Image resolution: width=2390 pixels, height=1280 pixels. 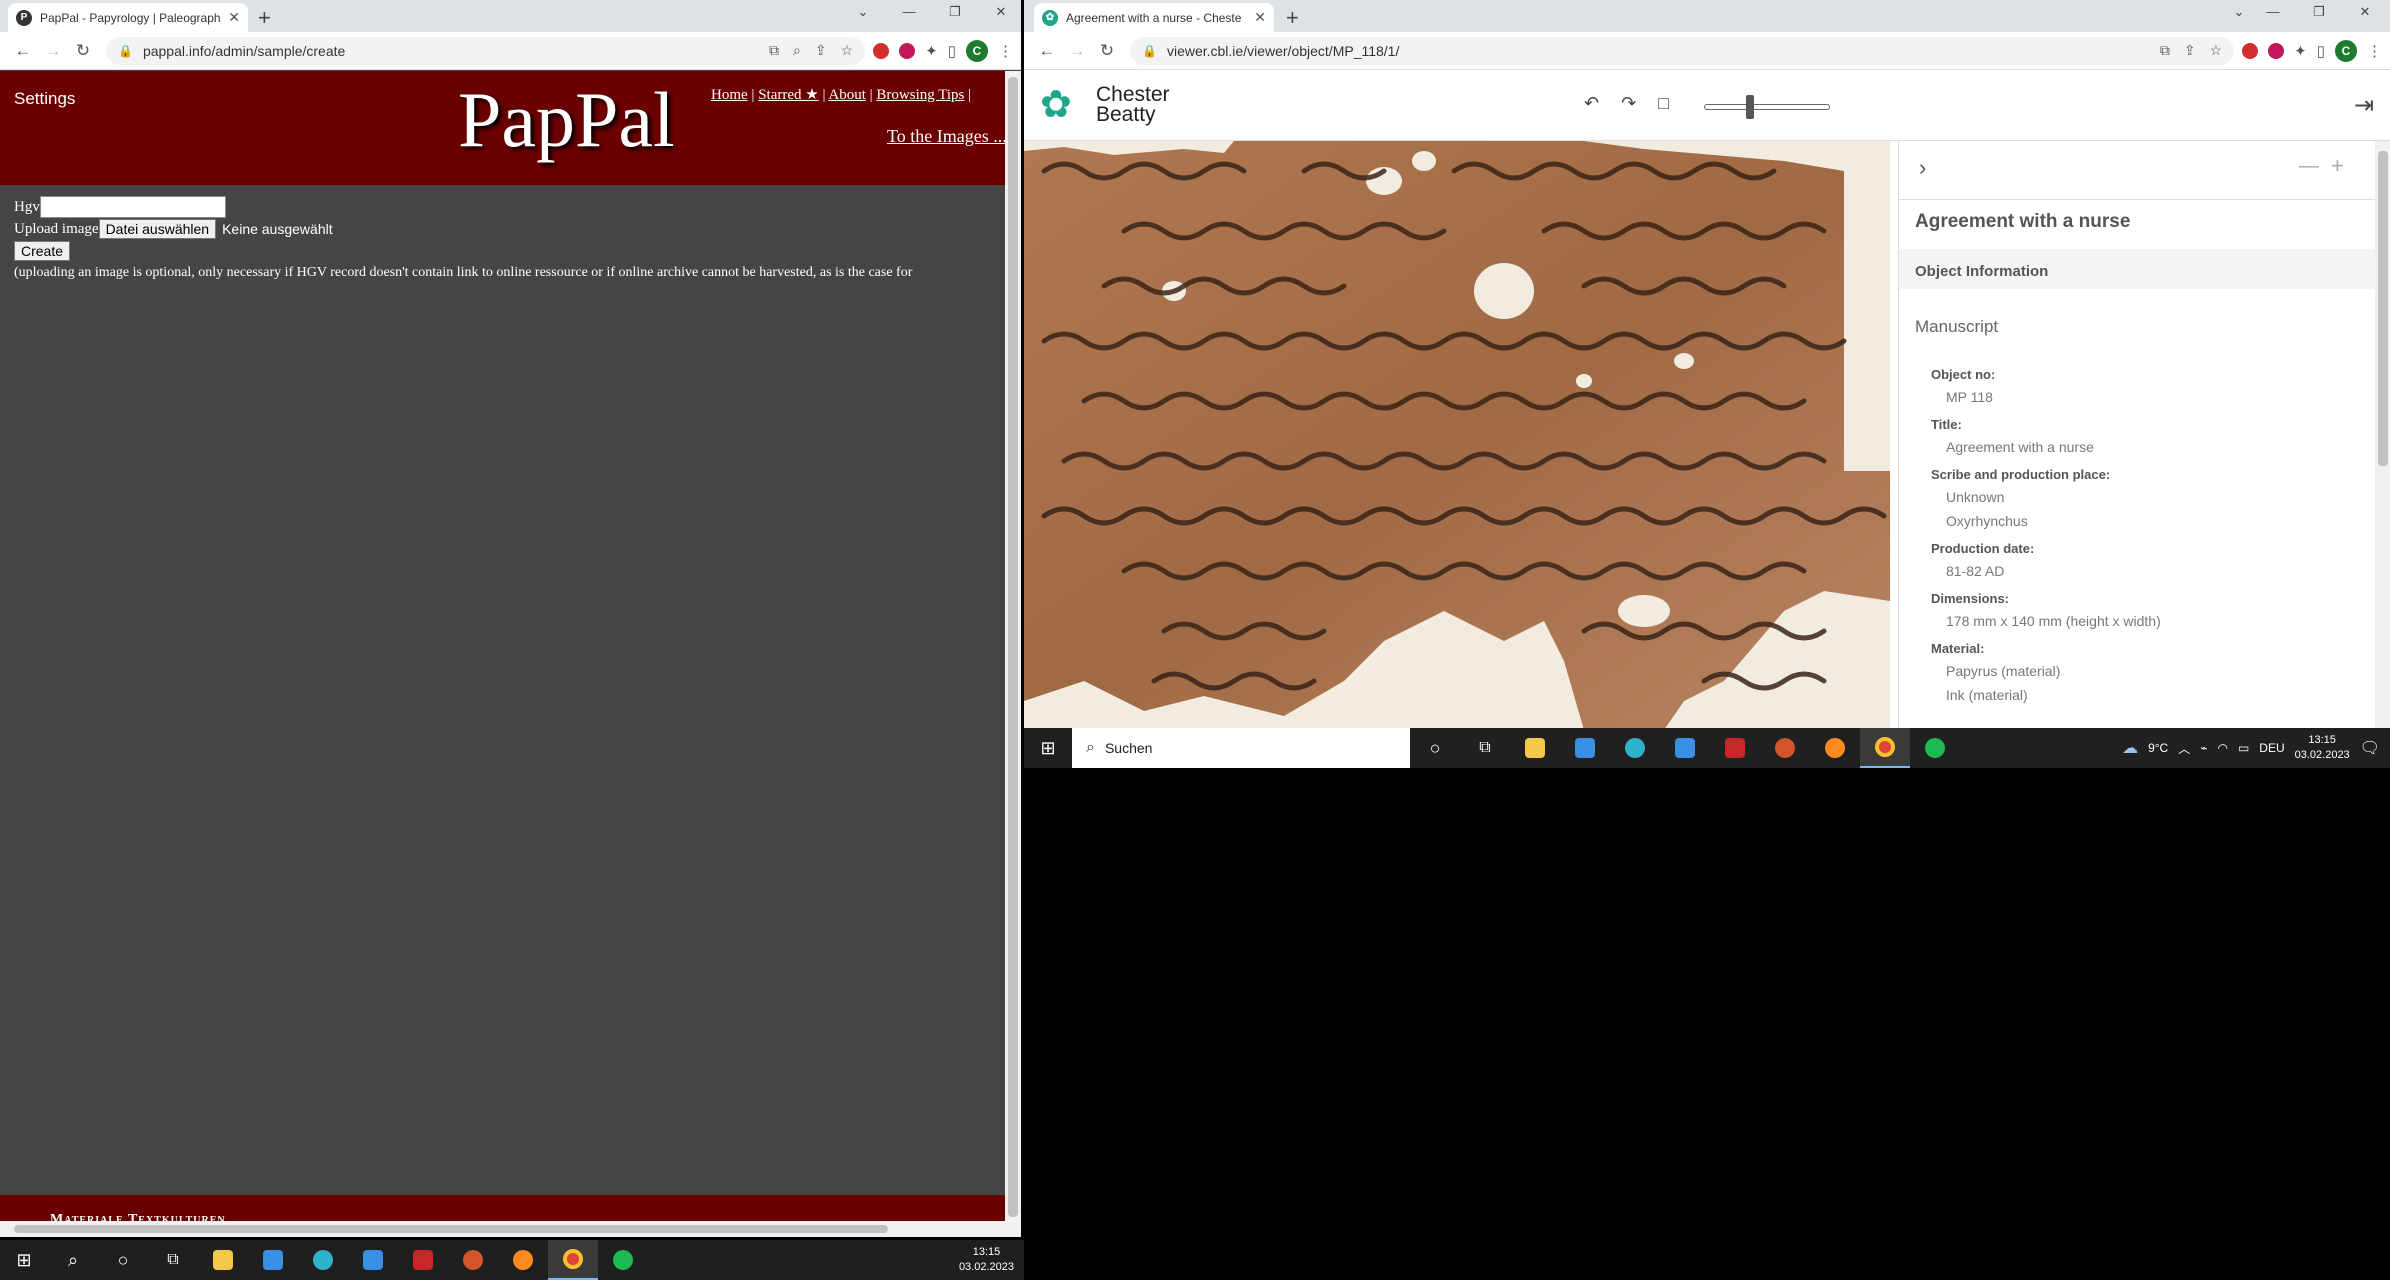 I want to click on panel-plus-icon: +, so click(x=2337, y=166).